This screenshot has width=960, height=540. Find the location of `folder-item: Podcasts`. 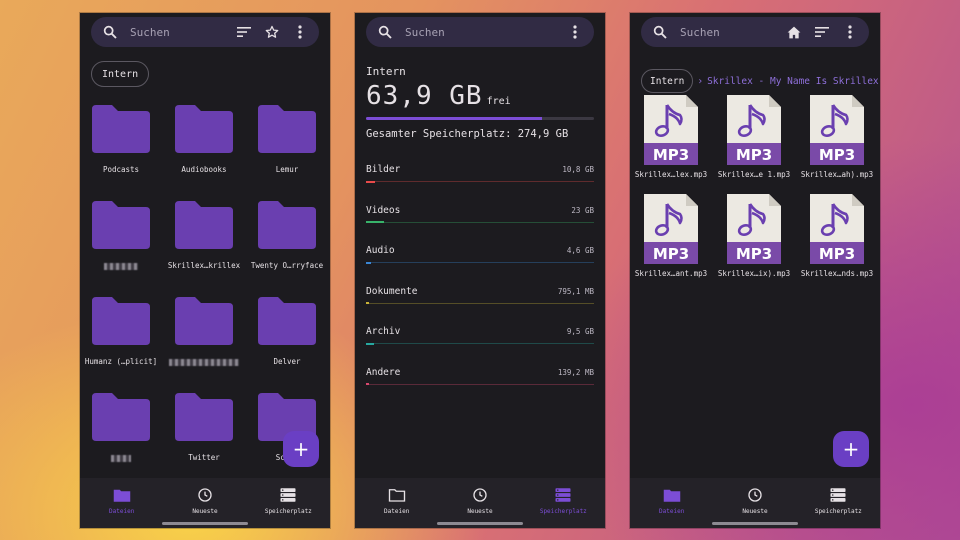

folder-item: Podcasts is located at coordinates (121, 138).